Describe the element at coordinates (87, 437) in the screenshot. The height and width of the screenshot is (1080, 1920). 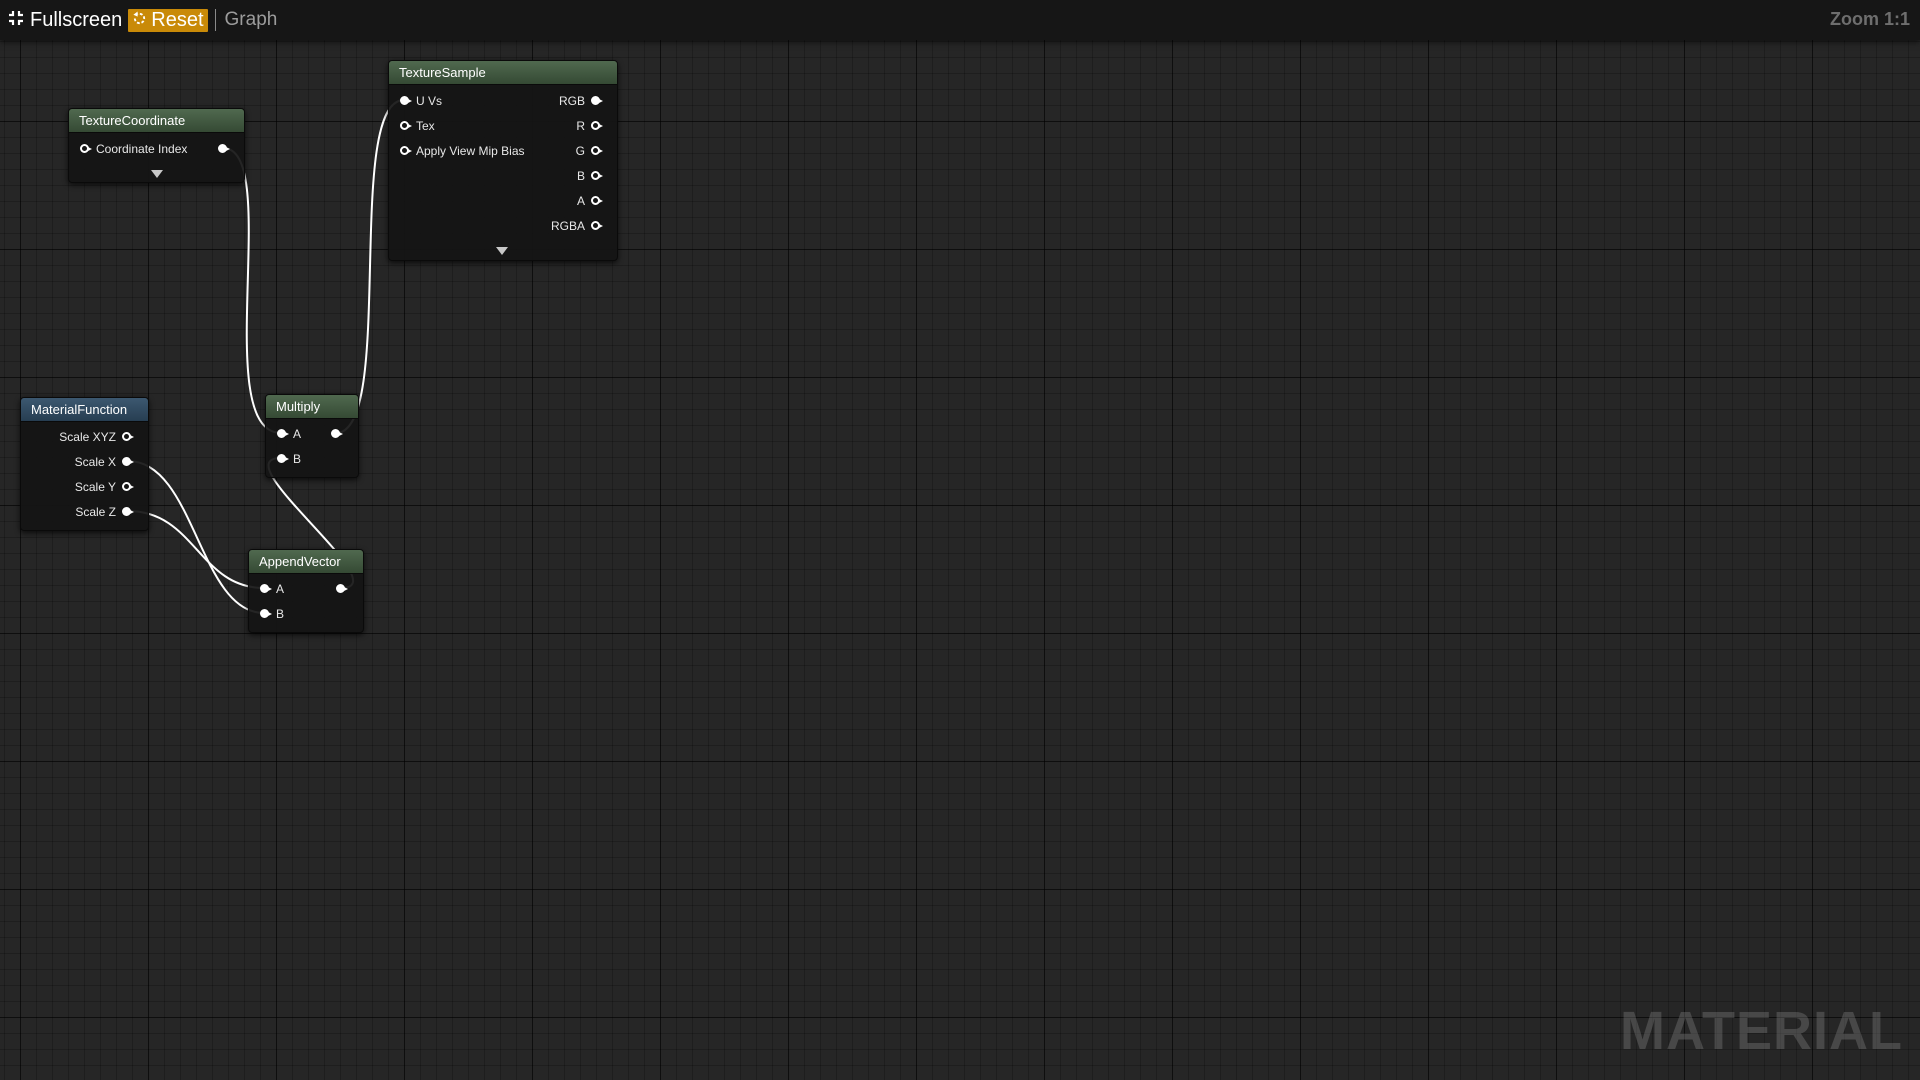
I see `pin-label: Scale XYZ` at that location.